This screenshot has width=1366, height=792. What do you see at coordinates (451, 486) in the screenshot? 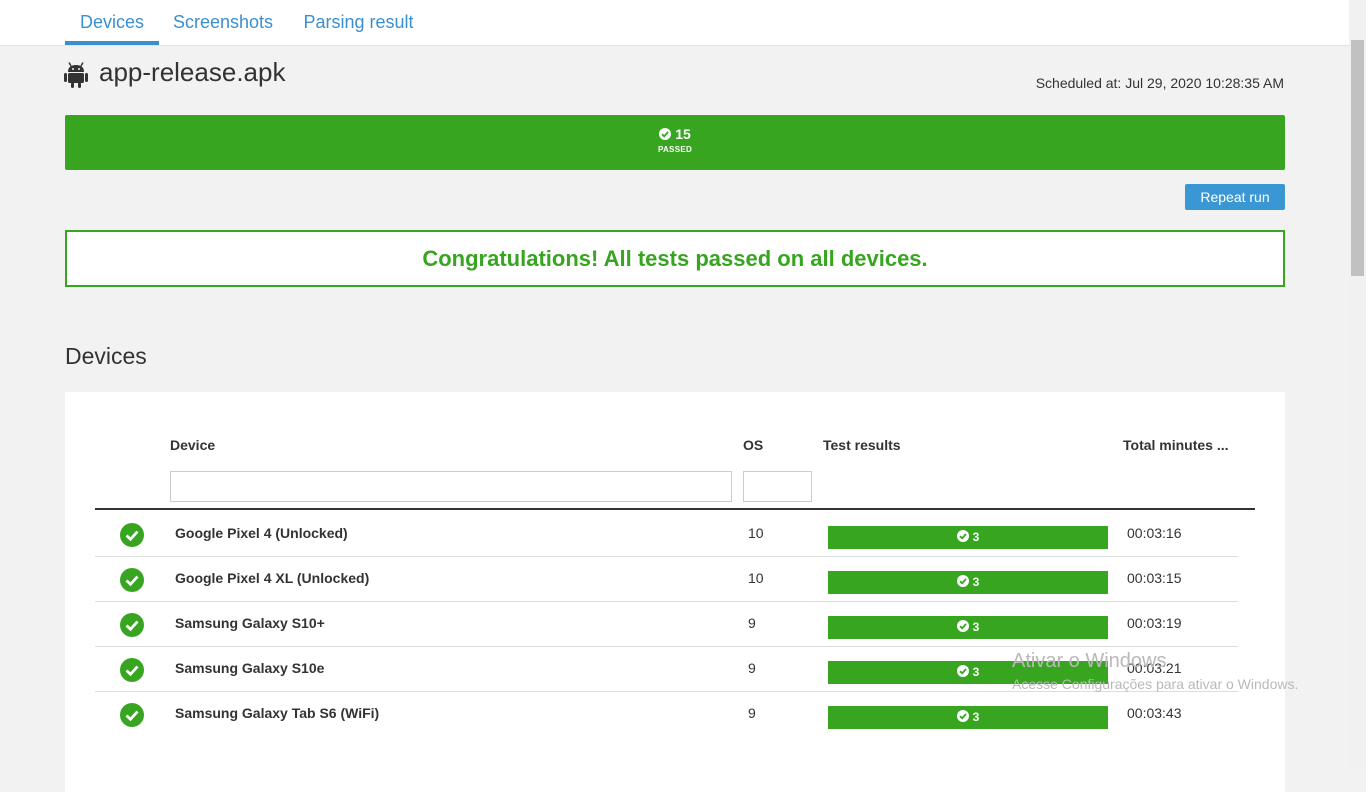
I see `device-filter-input` at bounding box center [451, 486].